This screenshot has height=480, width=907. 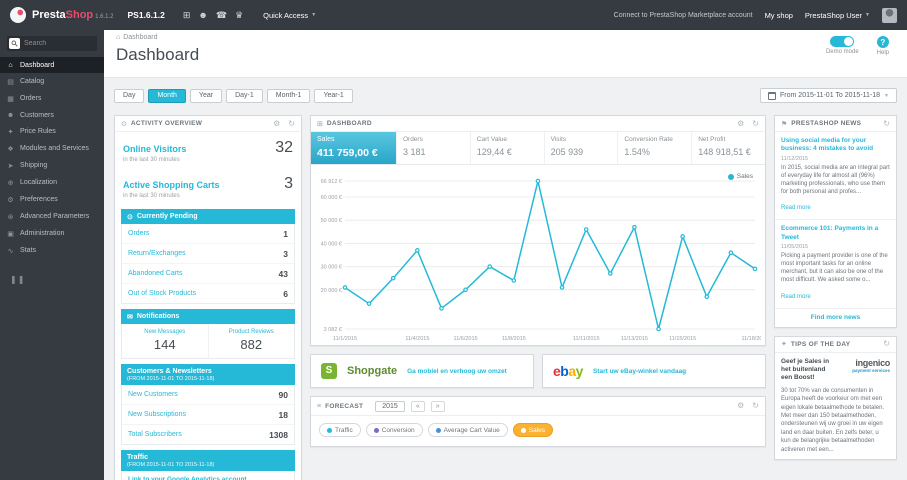 I want to click on online-visitors-link: Online Visitors, so click(x=154, y=149).